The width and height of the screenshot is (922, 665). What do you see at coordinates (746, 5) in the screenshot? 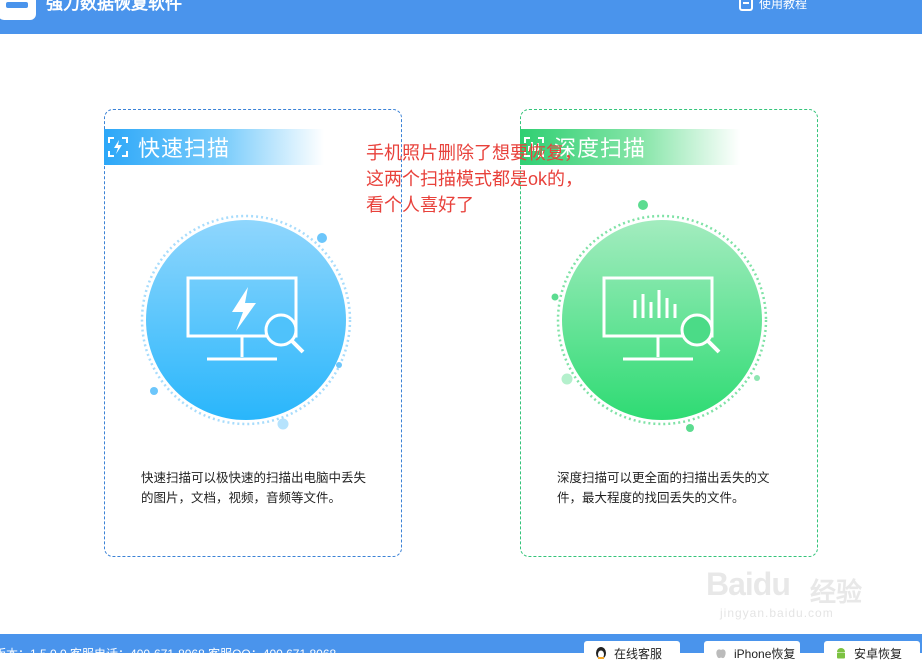
I see `document-icon` at bounding box center [746, 5].